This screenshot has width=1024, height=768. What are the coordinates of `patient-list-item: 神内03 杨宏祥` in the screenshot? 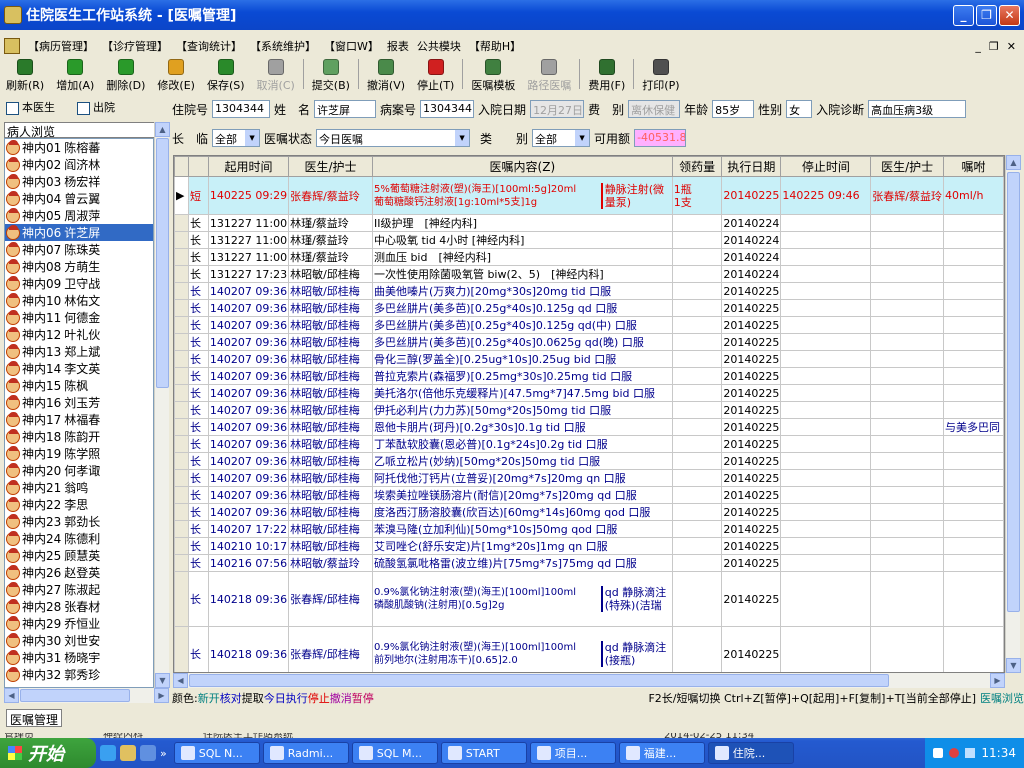 It's located at (79, 181).